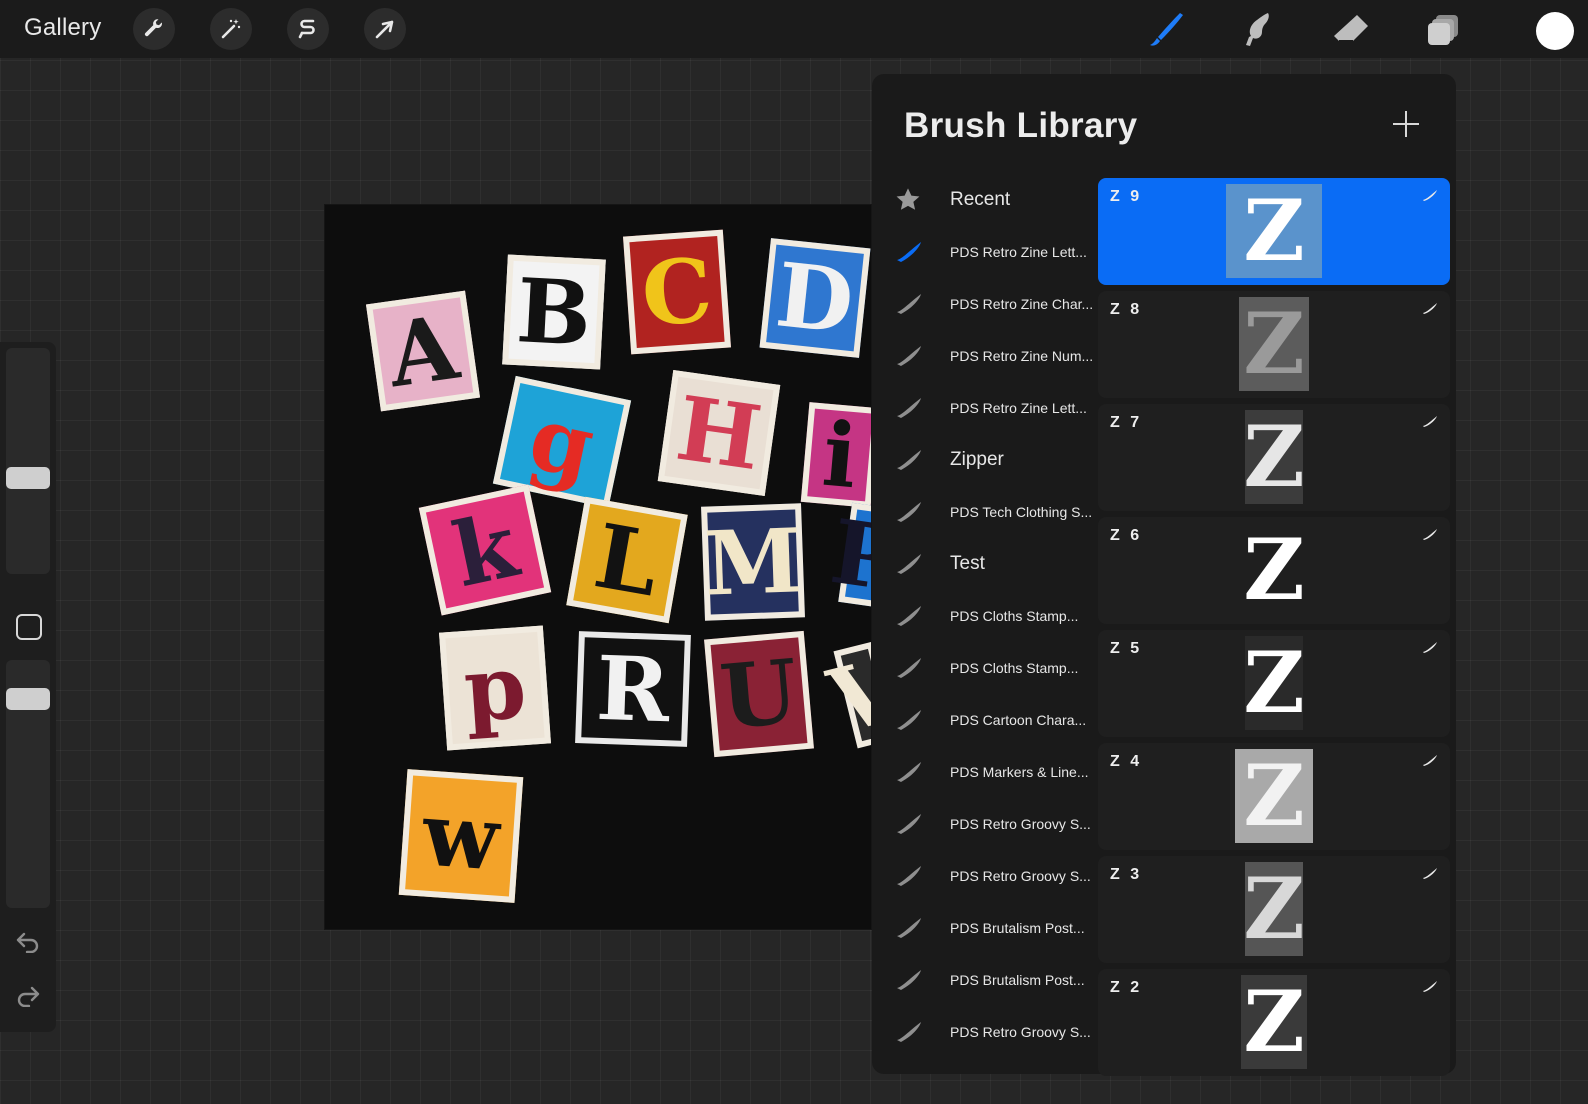  I want to click on layers-icon, so click(1443, 30).